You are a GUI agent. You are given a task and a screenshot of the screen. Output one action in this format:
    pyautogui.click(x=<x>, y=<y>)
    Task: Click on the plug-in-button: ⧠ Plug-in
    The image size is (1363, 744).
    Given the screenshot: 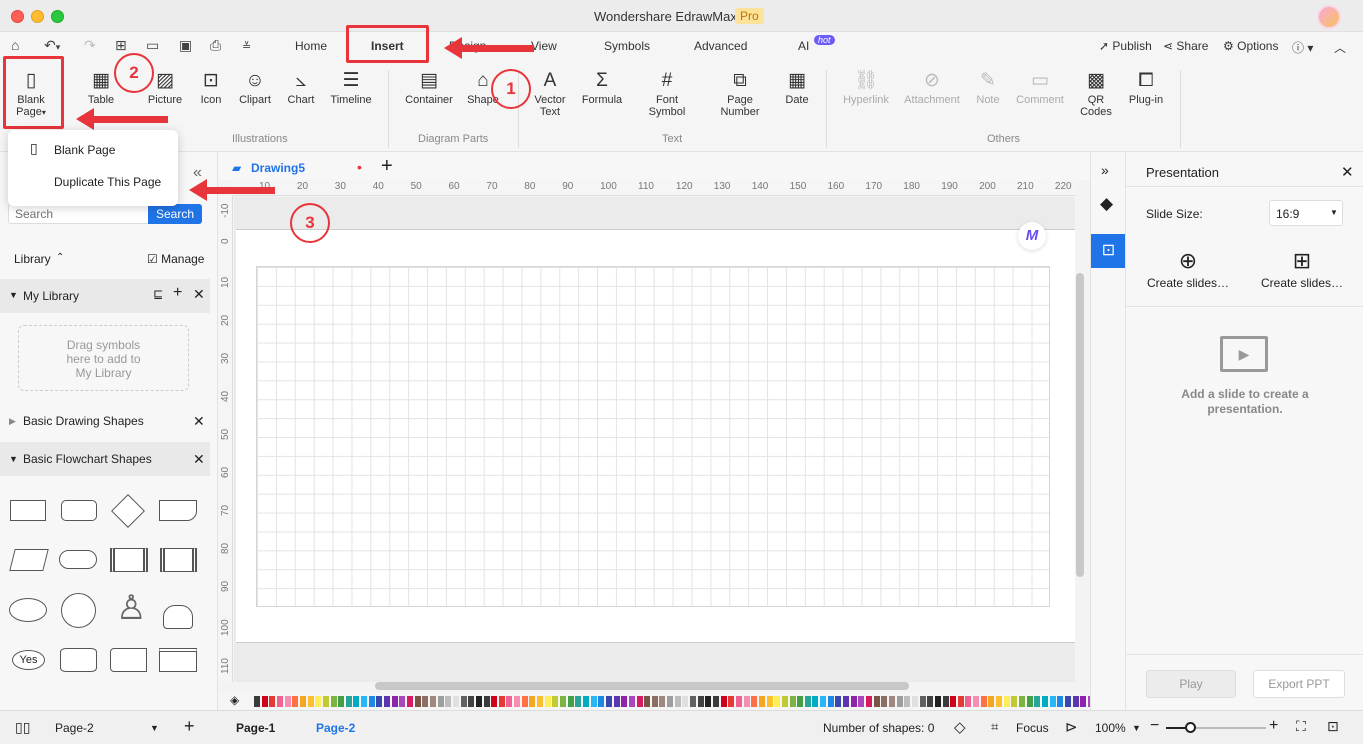 What is the action you would take?
    pyautogui.click(x=1146, y=87)
    